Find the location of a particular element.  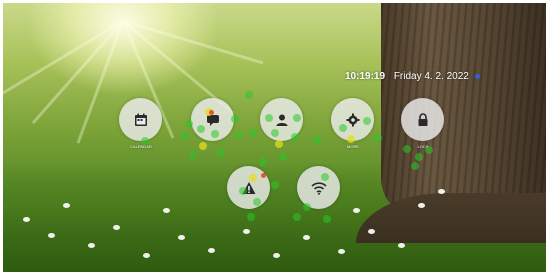

person-icon is located at coordinates (281, 120).